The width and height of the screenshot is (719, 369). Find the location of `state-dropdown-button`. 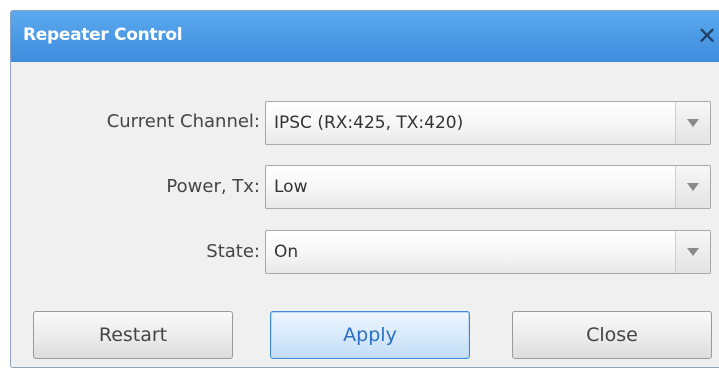

state-dropdown-button is located at coordinates (692, 252).